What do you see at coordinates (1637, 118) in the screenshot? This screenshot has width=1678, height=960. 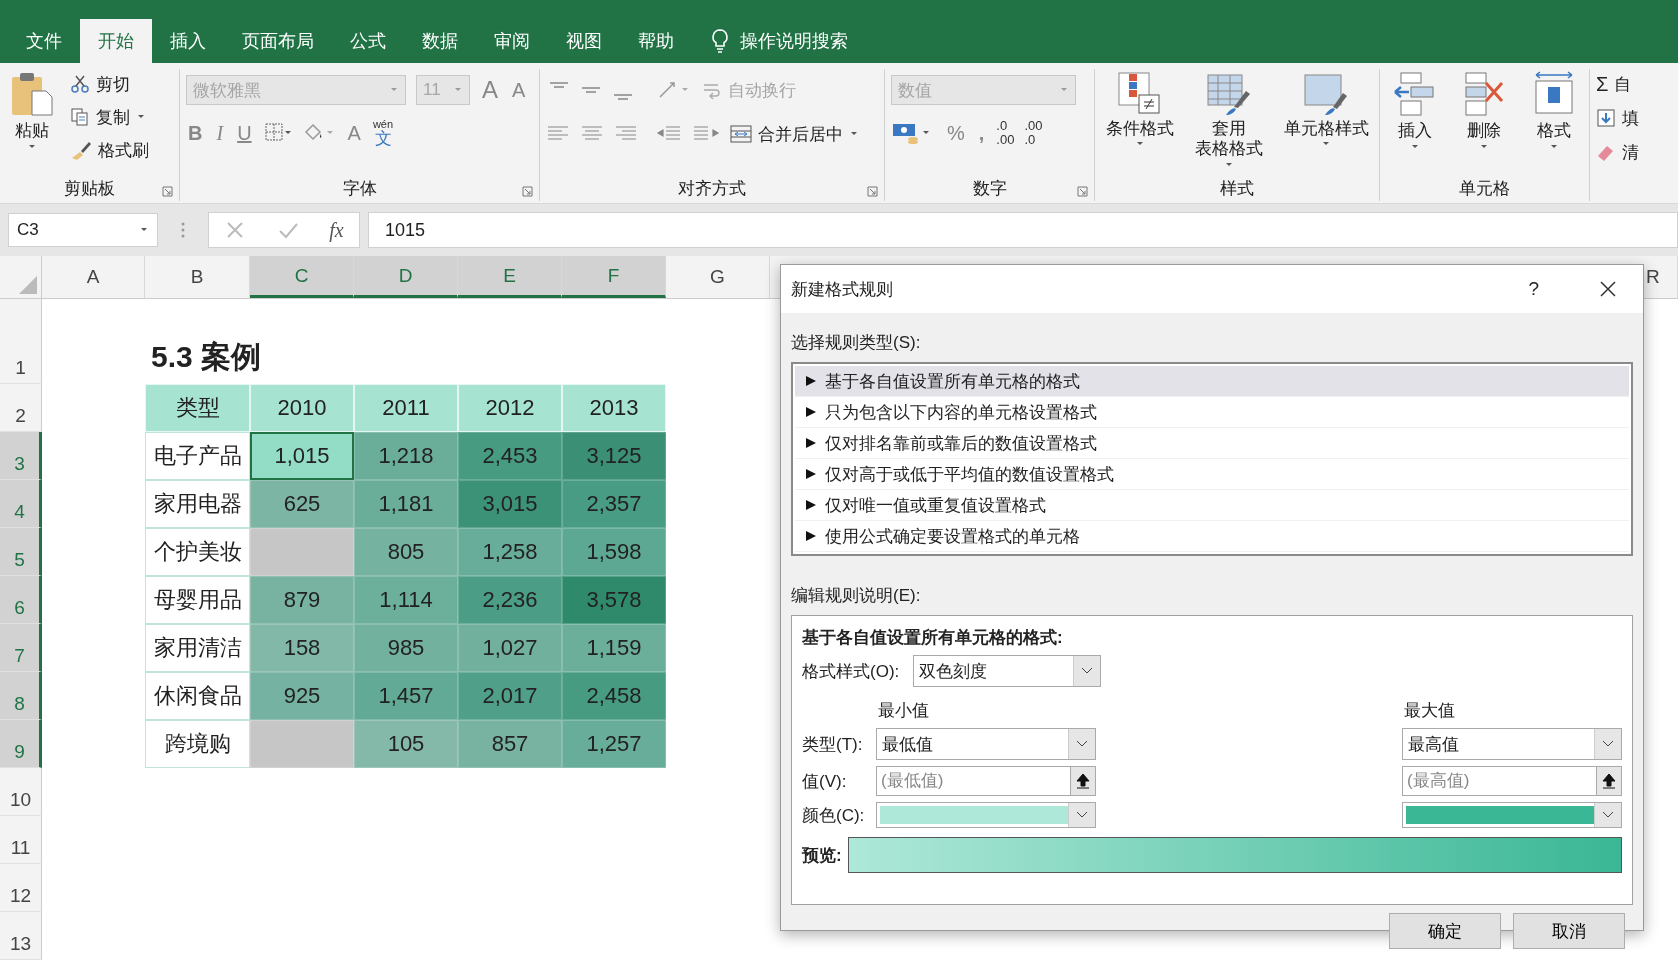 I see `fill-button: 填` at bounding box center [1637, 118].